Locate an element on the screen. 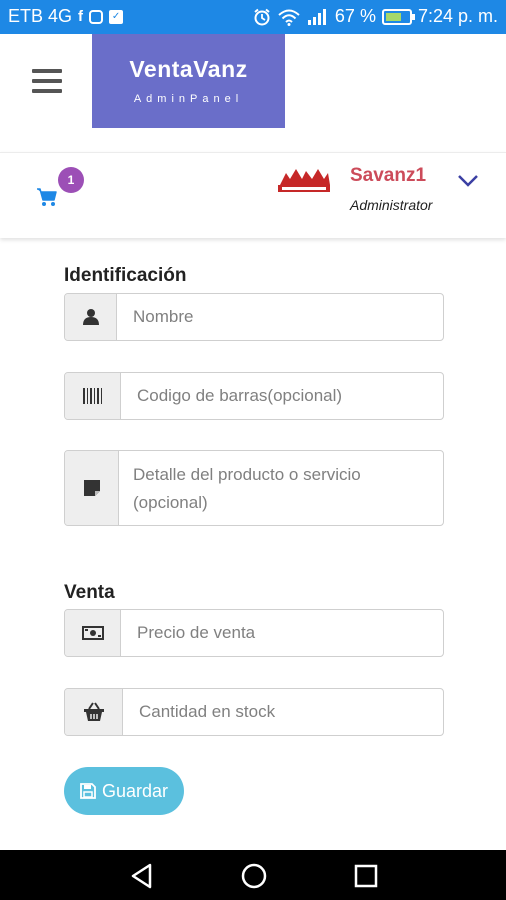  save-button-label: Guardar is located at coordinates (135, 790).